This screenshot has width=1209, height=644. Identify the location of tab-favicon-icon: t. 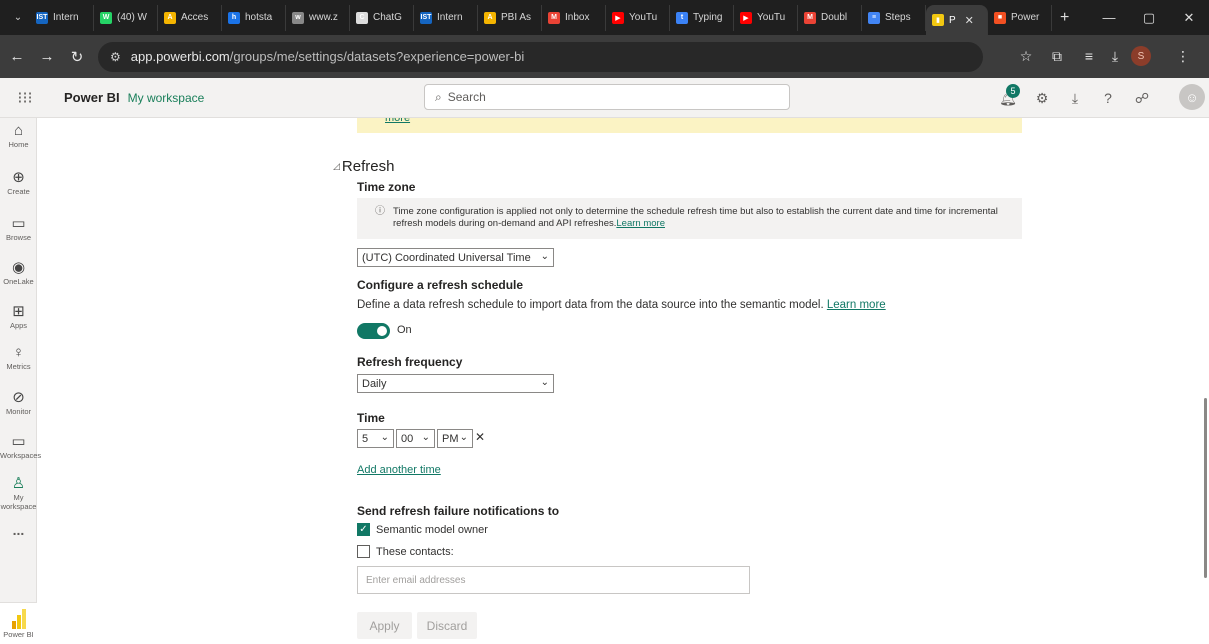
(682, 17).